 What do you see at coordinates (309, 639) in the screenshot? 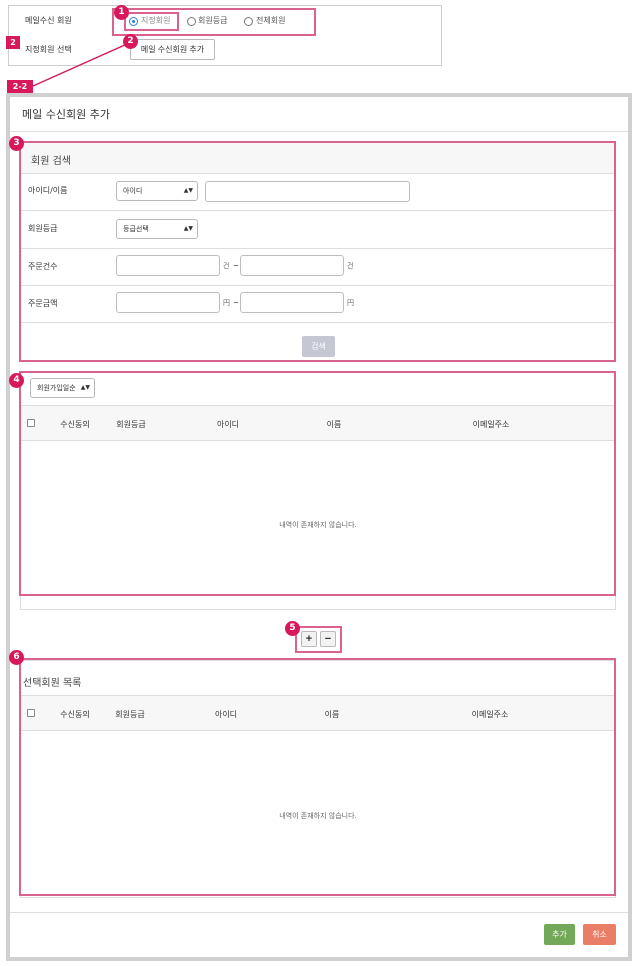
I see `add-to-selected-button: +` at bounding box center [309, 639].